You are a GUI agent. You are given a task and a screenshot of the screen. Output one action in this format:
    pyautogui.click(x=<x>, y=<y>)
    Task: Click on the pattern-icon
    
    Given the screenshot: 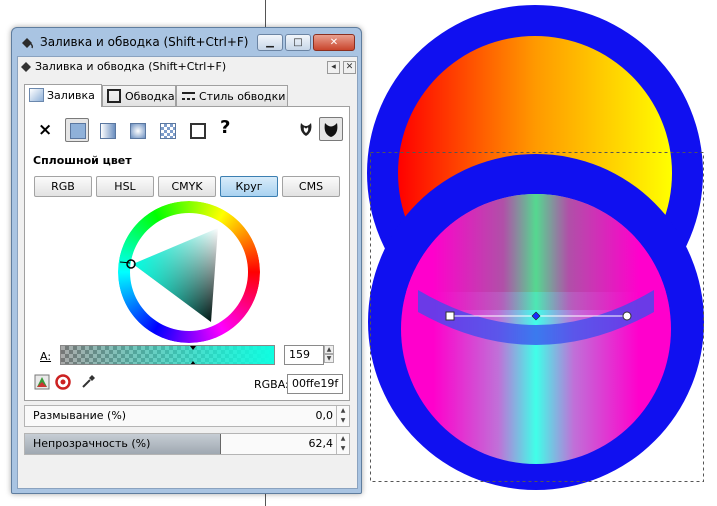 What is the action you would take?
    pyautogui.click(x=168, y=131)
    